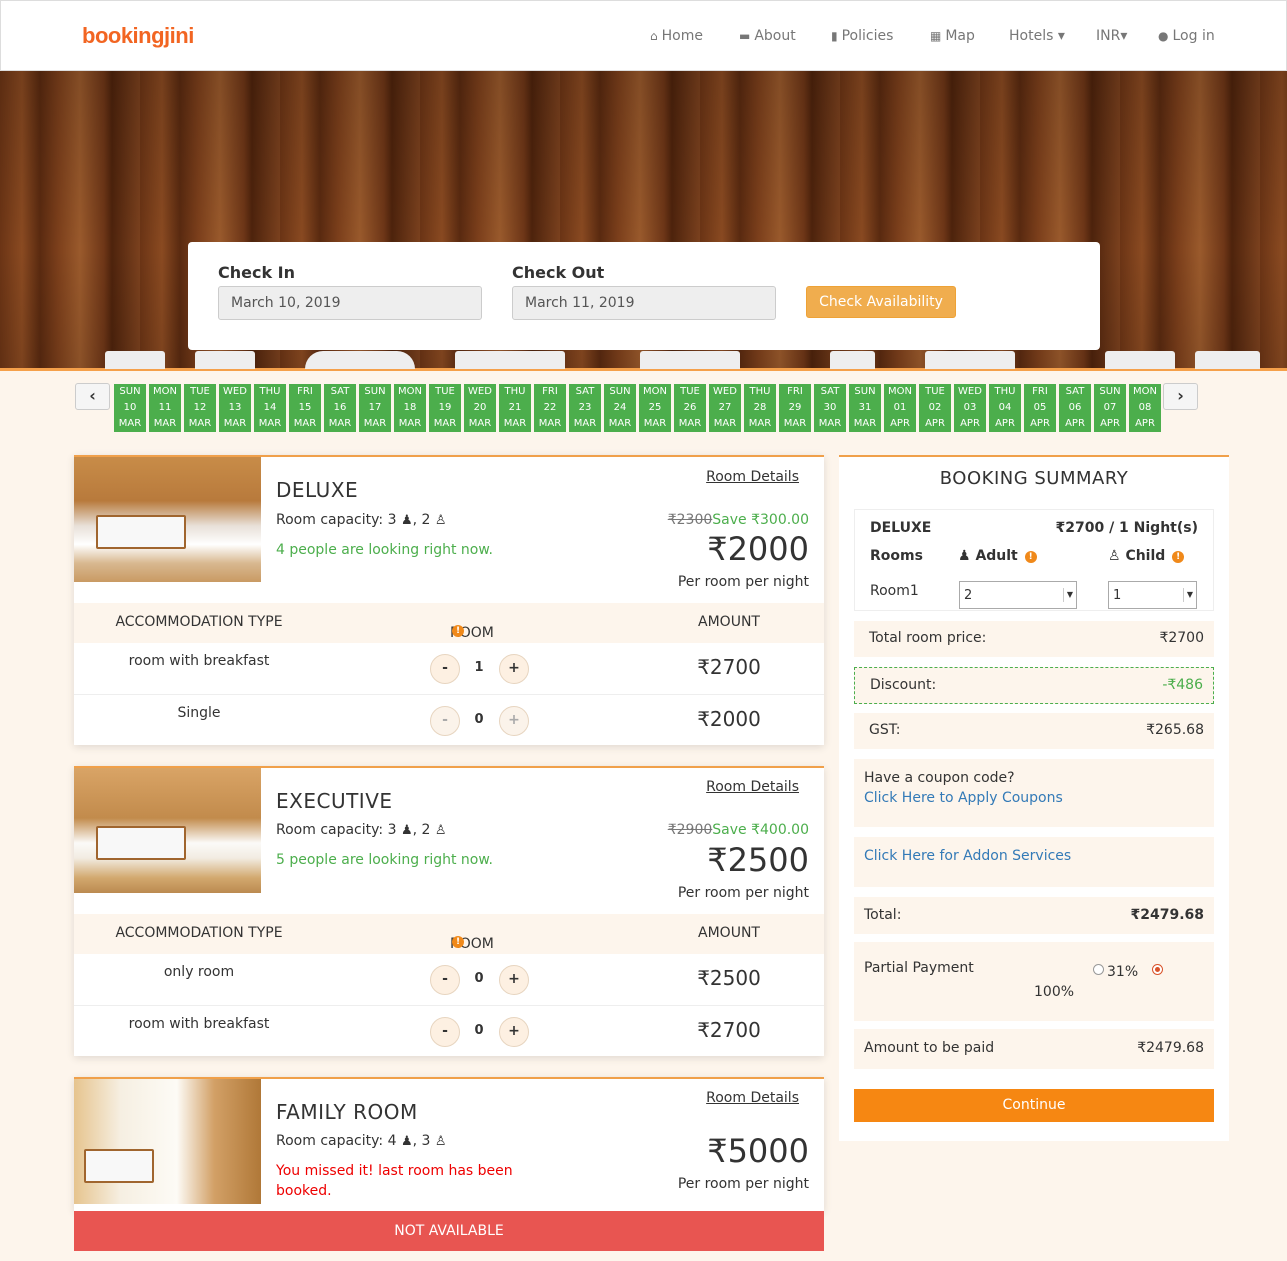 This screenshot has width=1287, height=1261. Describe the element at coordinates (375, 408) in the screenshot. I see `date-cell: SUN 17 MAR` at that location.